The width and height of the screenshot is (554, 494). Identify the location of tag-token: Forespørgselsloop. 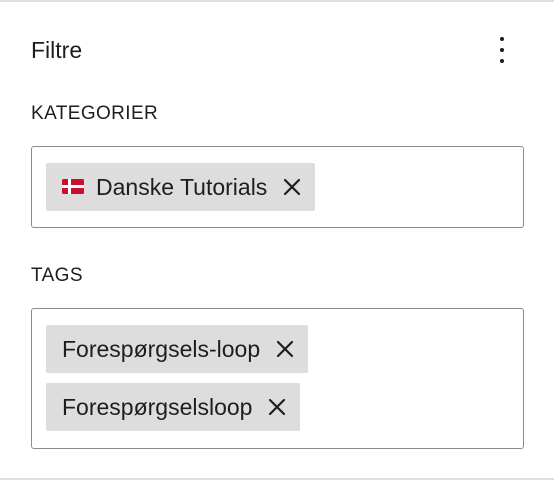
(173, 407).